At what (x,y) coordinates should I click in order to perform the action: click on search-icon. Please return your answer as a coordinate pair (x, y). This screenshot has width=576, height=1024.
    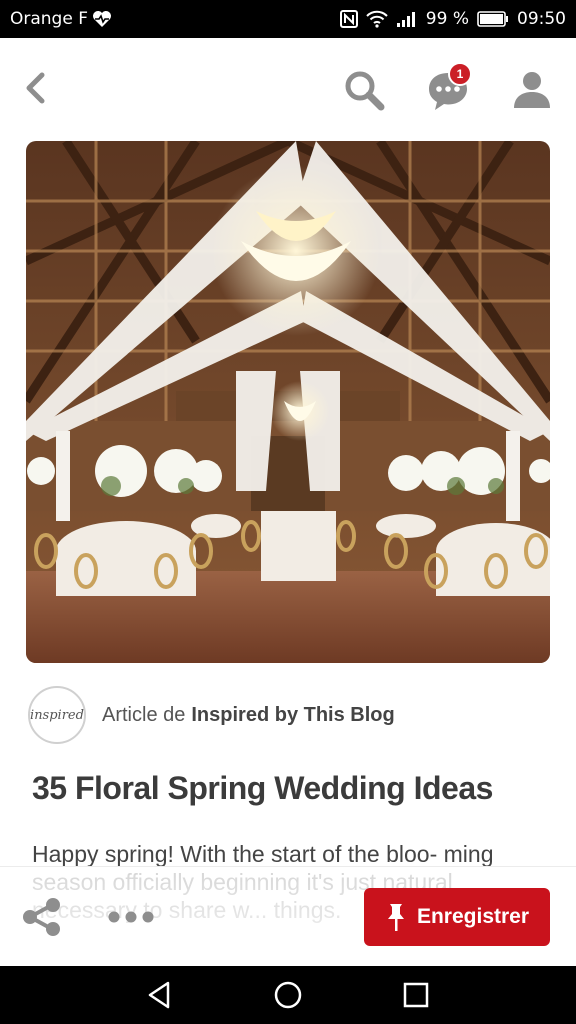
    Looking at the image, I should click on (365, 91).